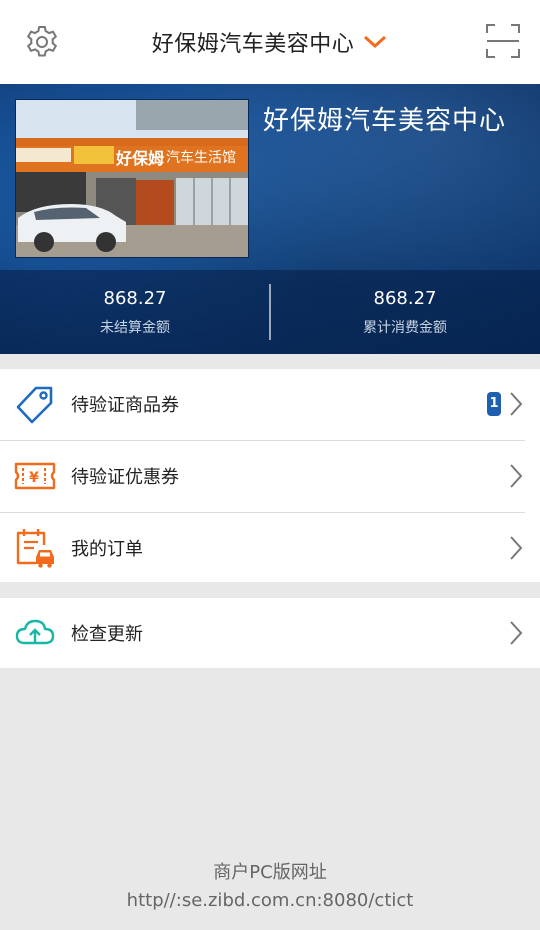 The image size is (540, 930). What do you see at coordinates (135, 312) in the screenshot?
I see `unsettled-amount: 868.27 未结算金额` at bounding box center [135, 312].